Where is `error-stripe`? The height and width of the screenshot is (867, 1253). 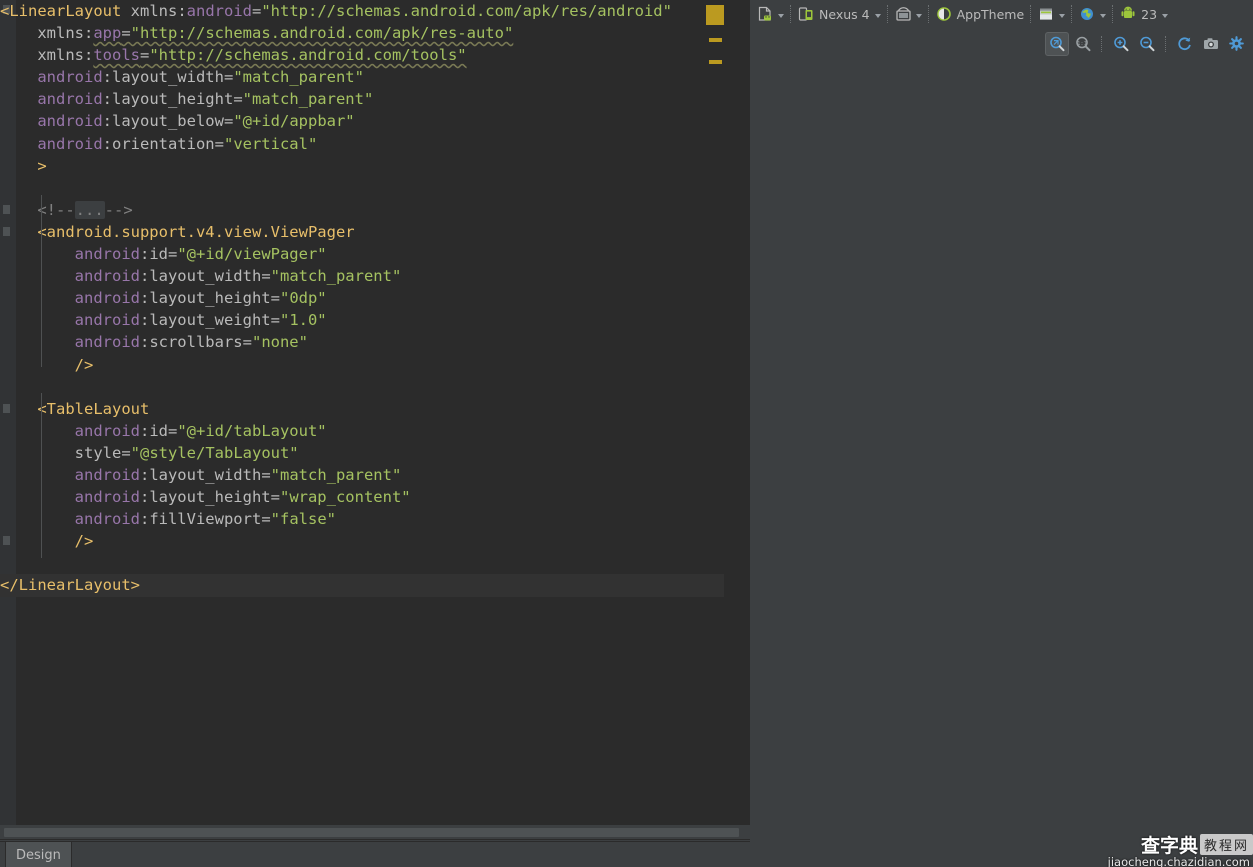 error-stripe is located at coordinates (715, 412).